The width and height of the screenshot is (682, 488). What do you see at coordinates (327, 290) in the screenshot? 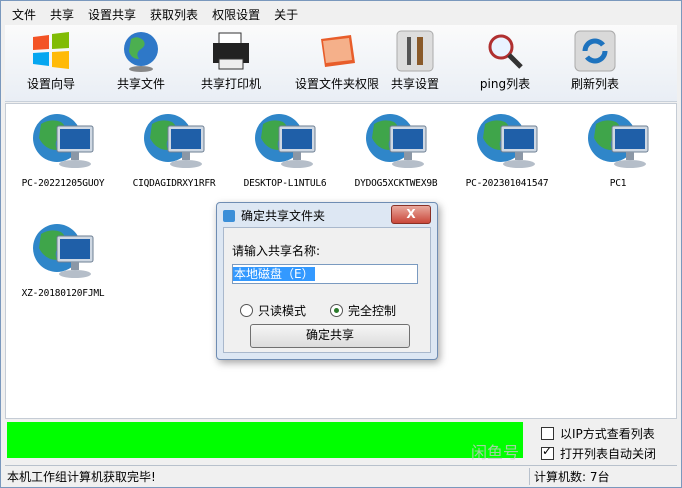
I see `dialog-body: 请输入共享名称: 本地磁盘（E） 只读模式 完全控制 确定共享` at bounding box center [327, 290].